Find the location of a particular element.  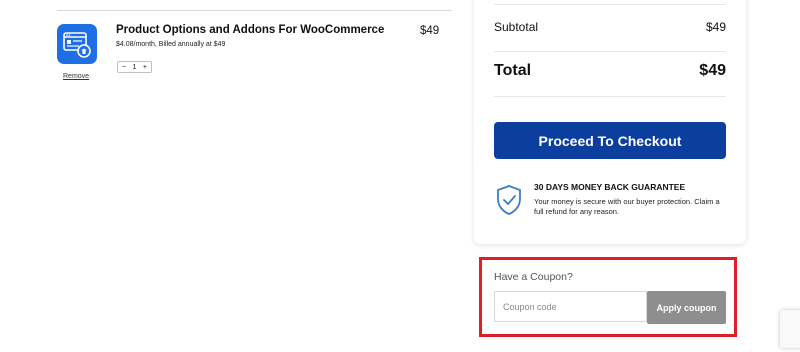

coupon-label: Have a Coupon? is located at coordinates (533, 277).